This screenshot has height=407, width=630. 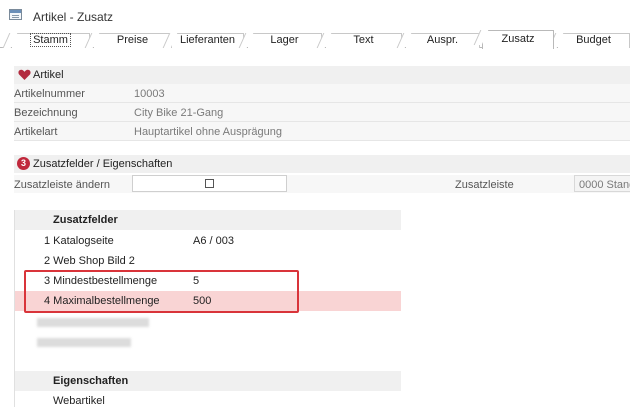 What do you see at coordinates (103, 164) in the screenshot?
I see `zusatz-section-title: Zusatzfelder / Eigenschaften` at bounding box center [103, 164].